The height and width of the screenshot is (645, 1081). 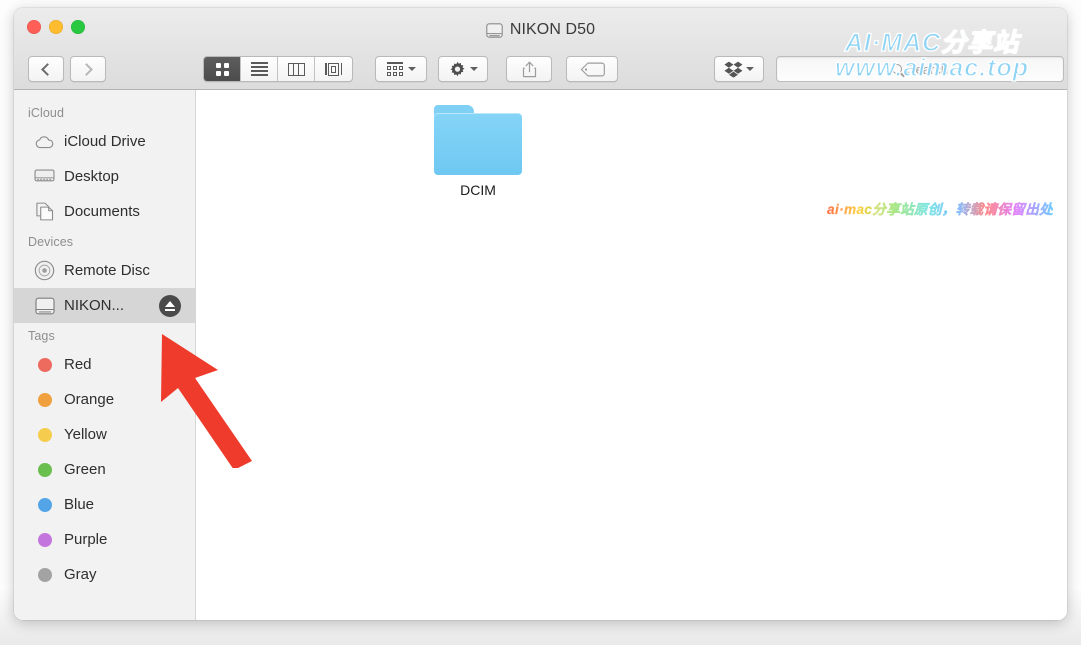 What do you see at coordinates (940, 208) in the screenshot?
I see `watermark-rainbow-text: ai·mac分享站原创，转载请保留出处` at bounding box center [940, 208].